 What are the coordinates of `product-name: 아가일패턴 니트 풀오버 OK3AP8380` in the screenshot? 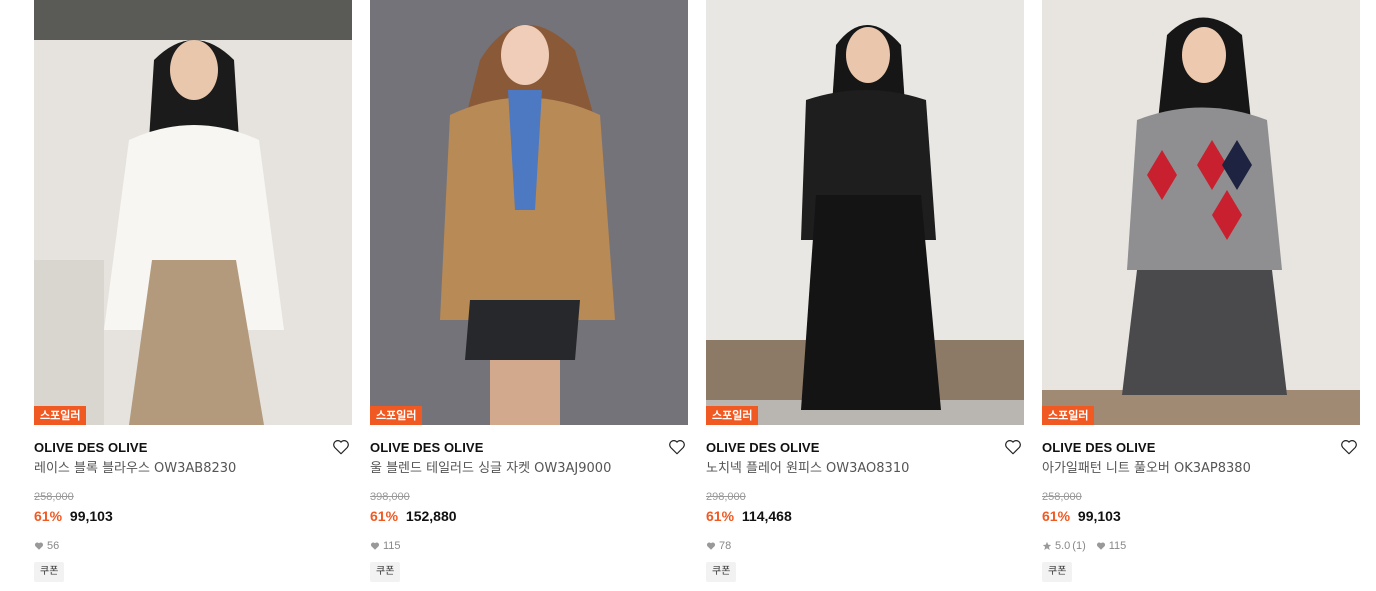 It's located at (1201, 469).